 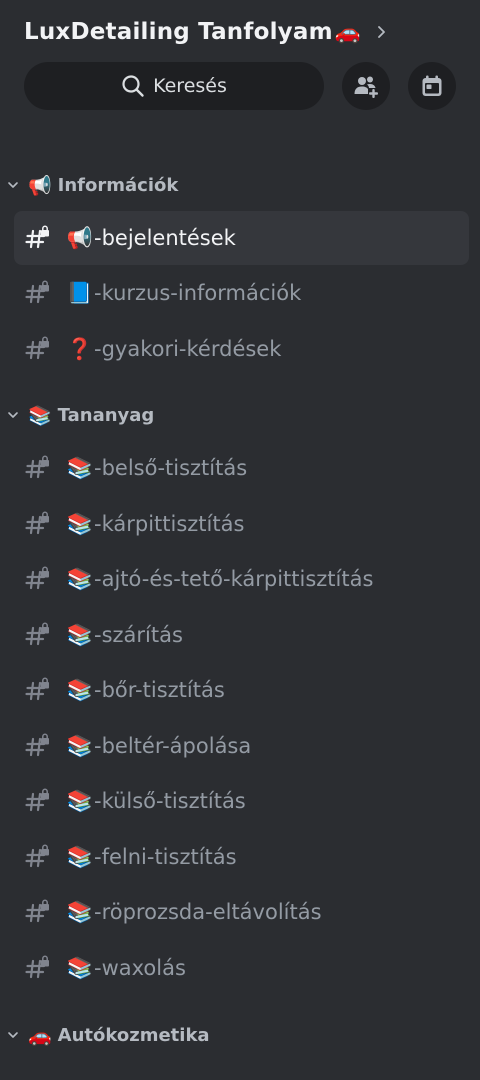 I want to click on channel-belso-tisztitas: 📚 -belső-tisztítás, so click(x=241, y=468).